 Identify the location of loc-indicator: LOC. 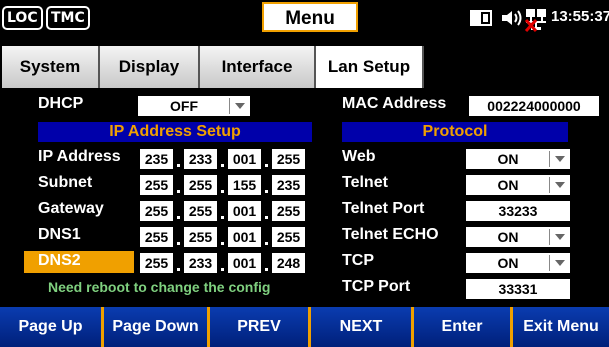
(22, 18).